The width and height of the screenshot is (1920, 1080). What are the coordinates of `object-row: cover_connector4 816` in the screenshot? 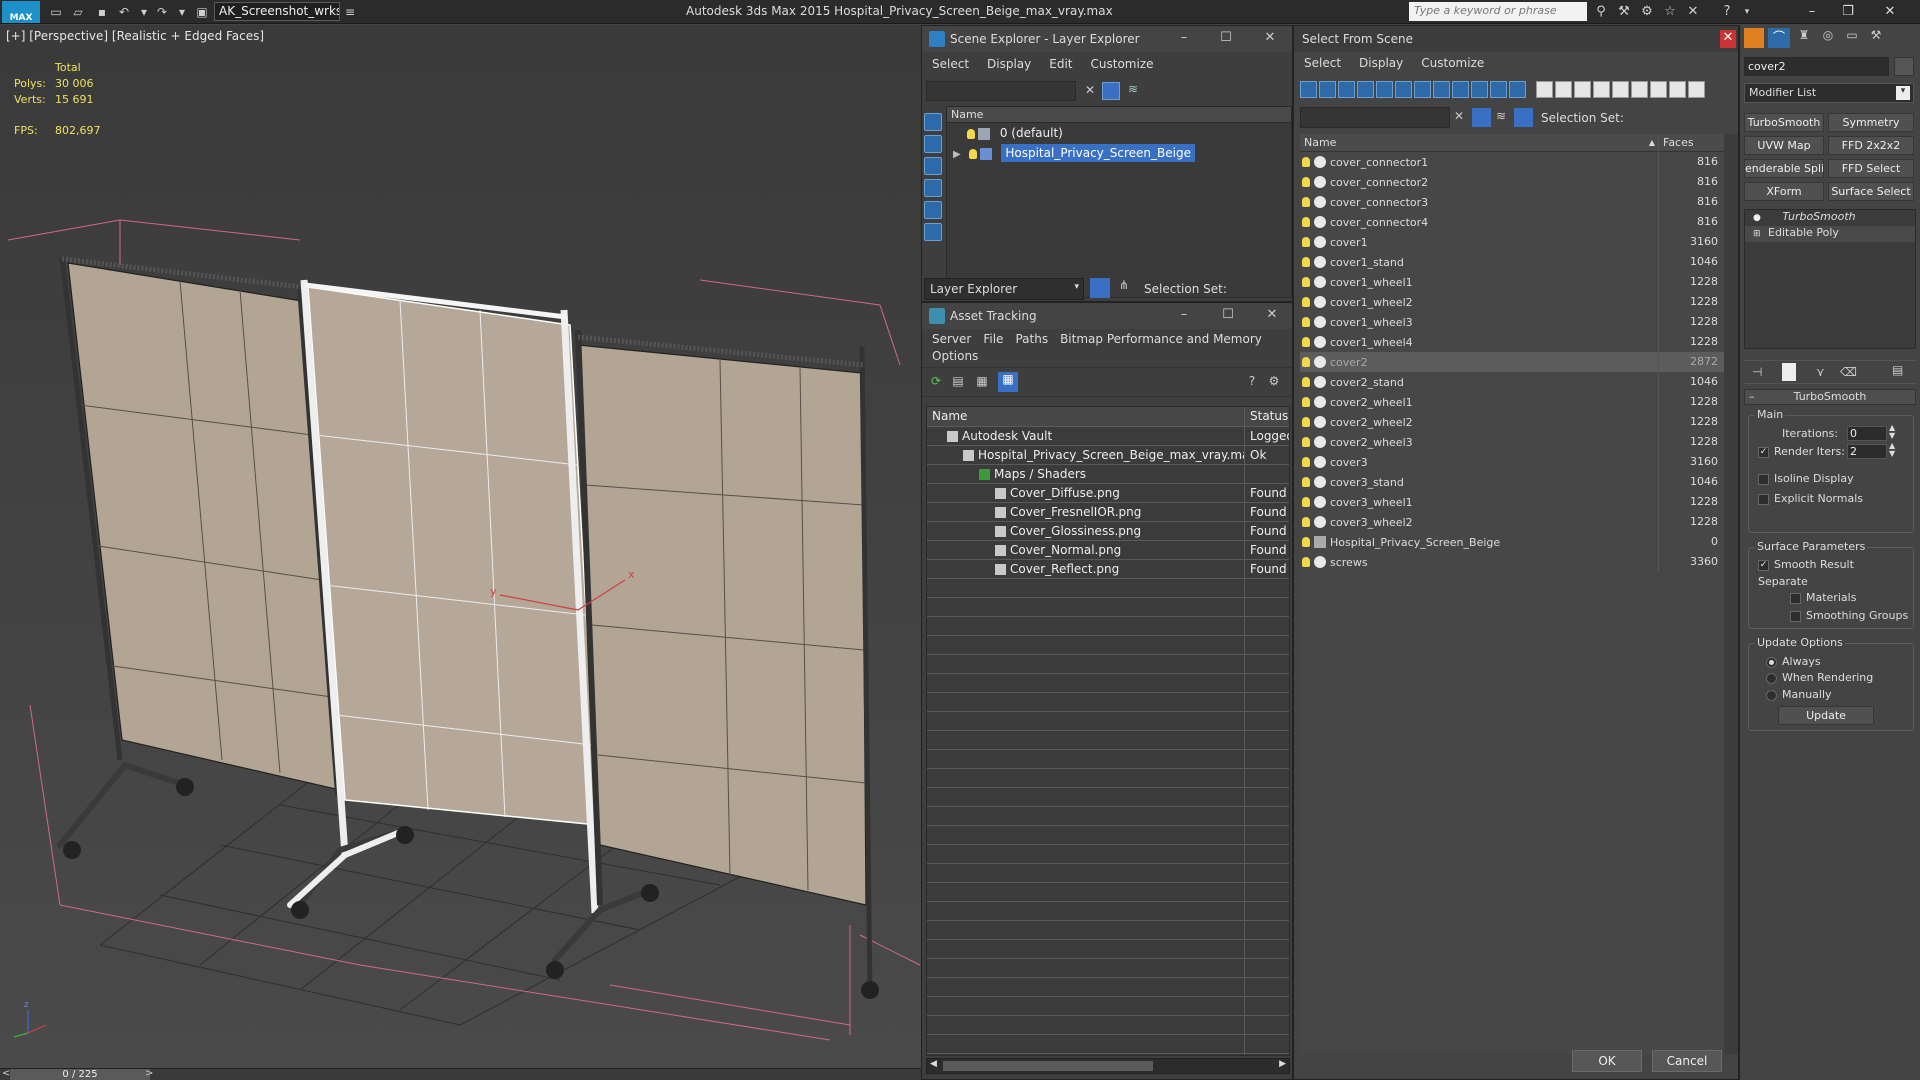 It's located at (1512, 222).